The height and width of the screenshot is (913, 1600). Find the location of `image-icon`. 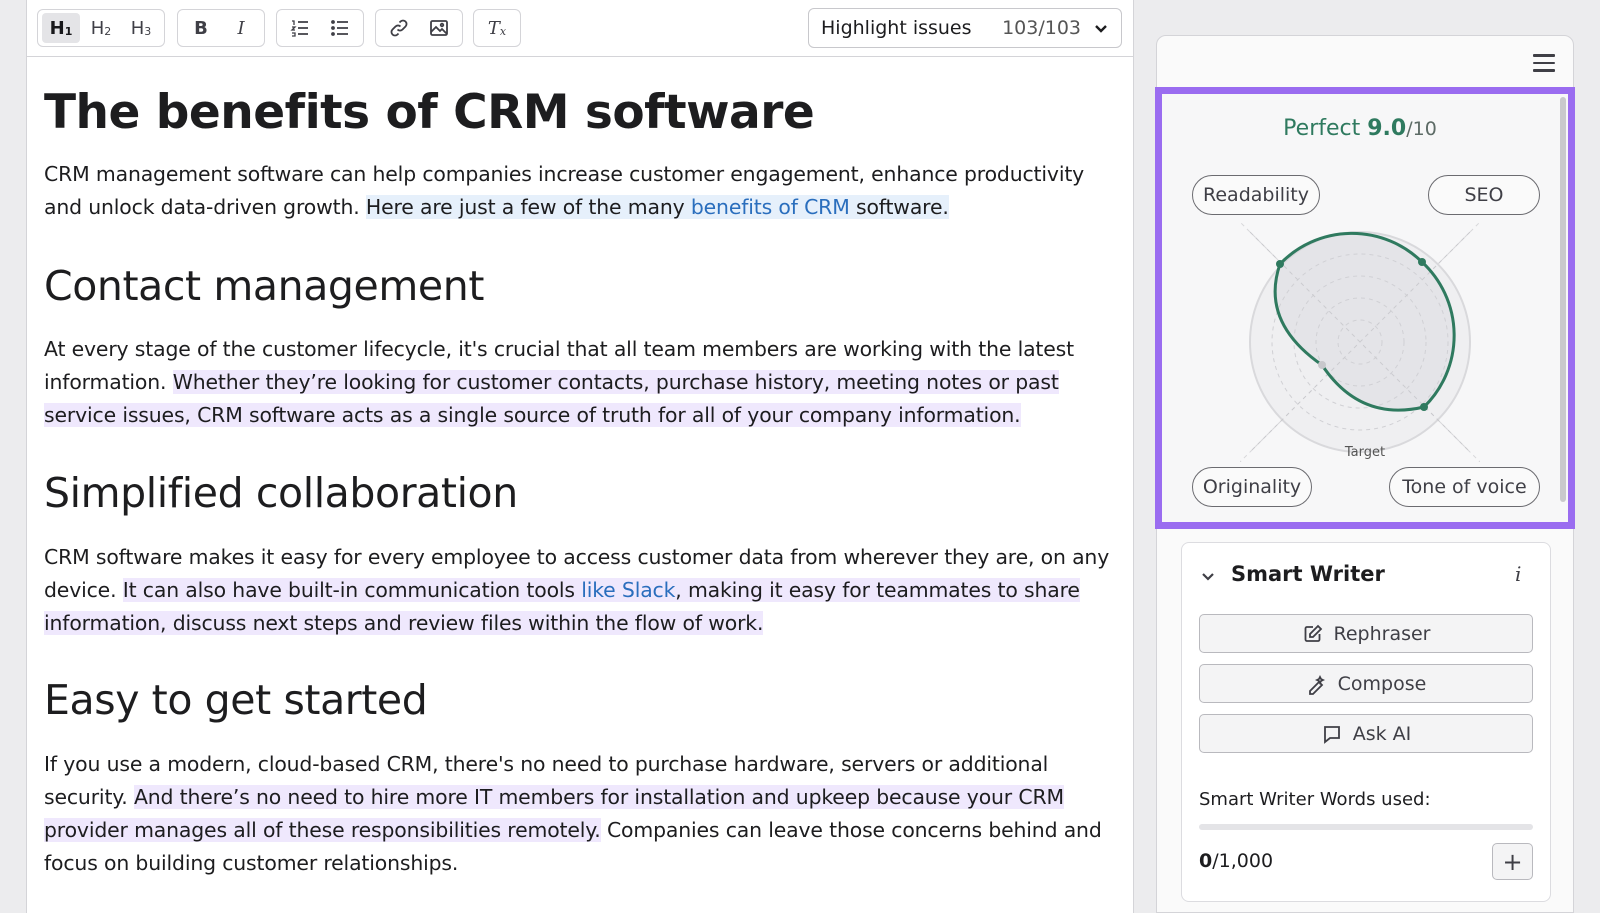

image-icon is located at coordinates (439, 28).